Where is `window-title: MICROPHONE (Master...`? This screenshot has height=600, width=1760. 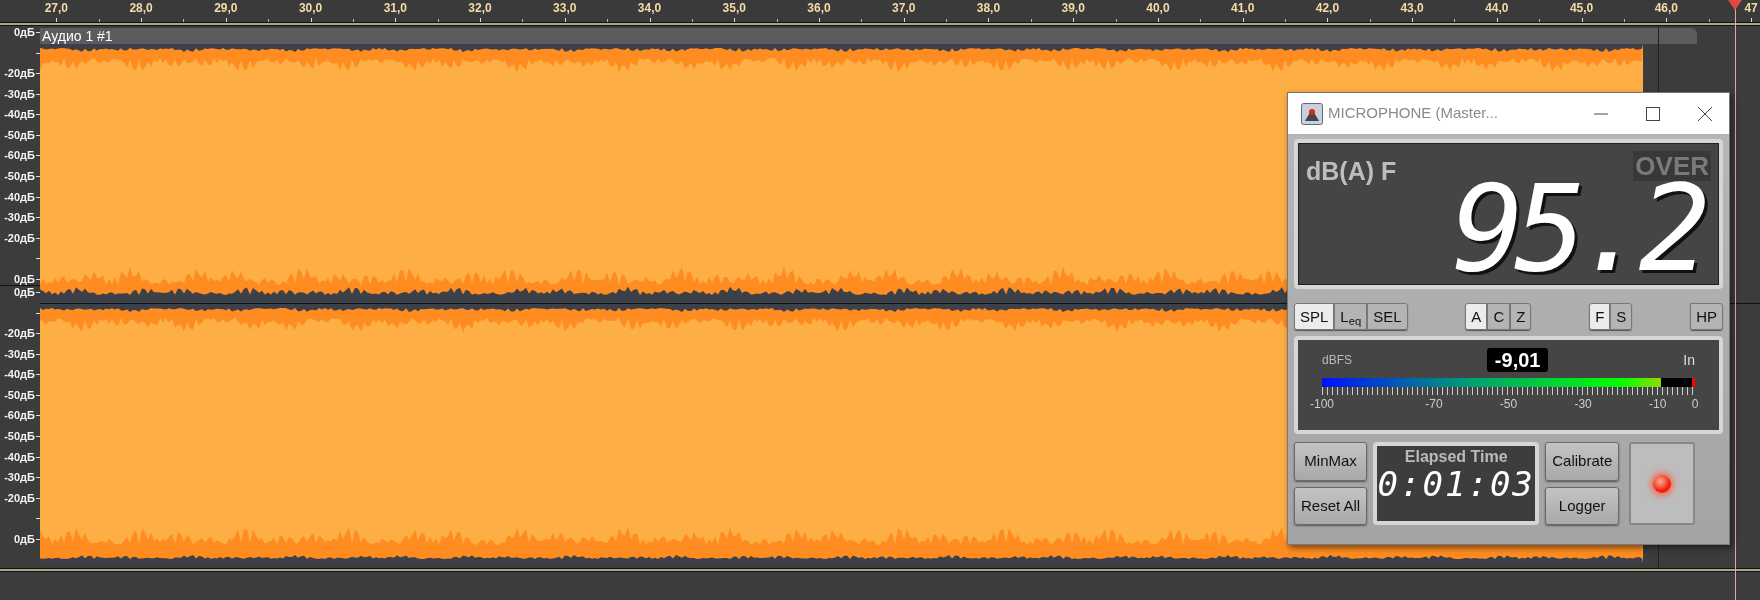
window-title: MICROPHONE (Master... is located at coordinates (1413, 113).